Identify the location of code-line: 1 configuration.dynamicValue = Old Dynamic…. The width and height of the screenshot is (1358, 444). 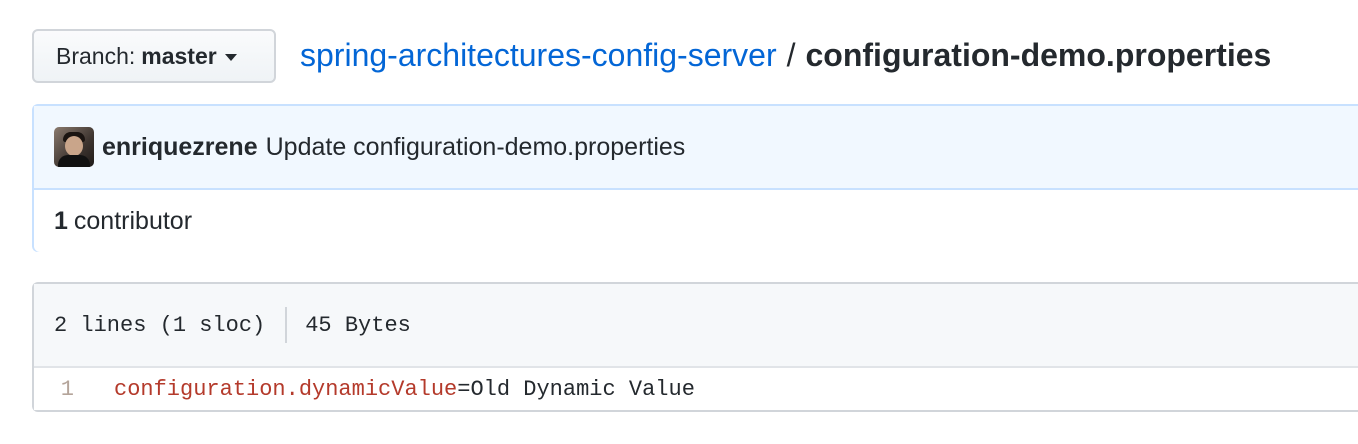
(696, 389).